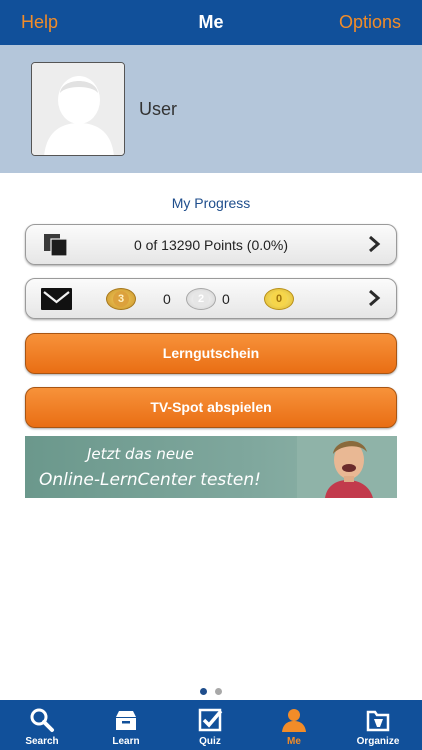 The width and height of the screenshot is (422, 750). What do you see at coordinates (158, 109) in the screenshot?
I see `username: User` at bounding box center [158, 109].